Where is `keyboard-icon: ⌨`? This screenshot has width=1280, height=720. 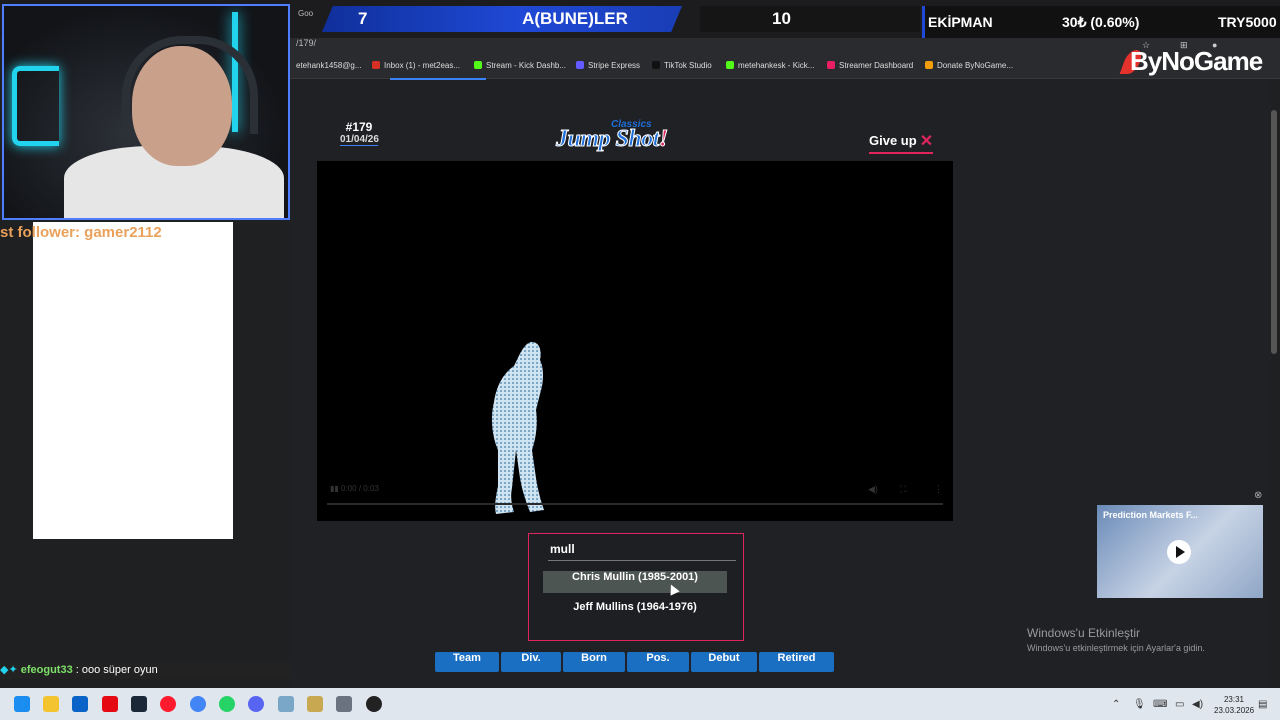
keyboard-icon: ⌨ is located at coordinates (1160, 704).